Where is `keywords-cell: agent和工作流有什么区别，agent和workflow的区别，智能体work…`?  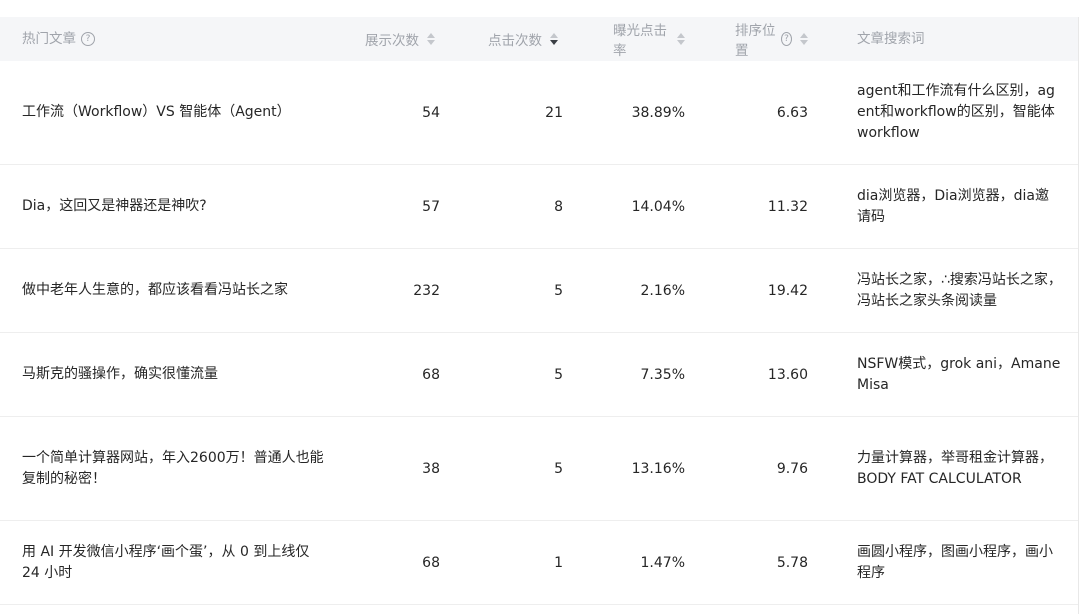
keywords-cell: agent和工作流有什么区别，agent和workflow的区别，智能体work… is located at coordinates (956, 112).